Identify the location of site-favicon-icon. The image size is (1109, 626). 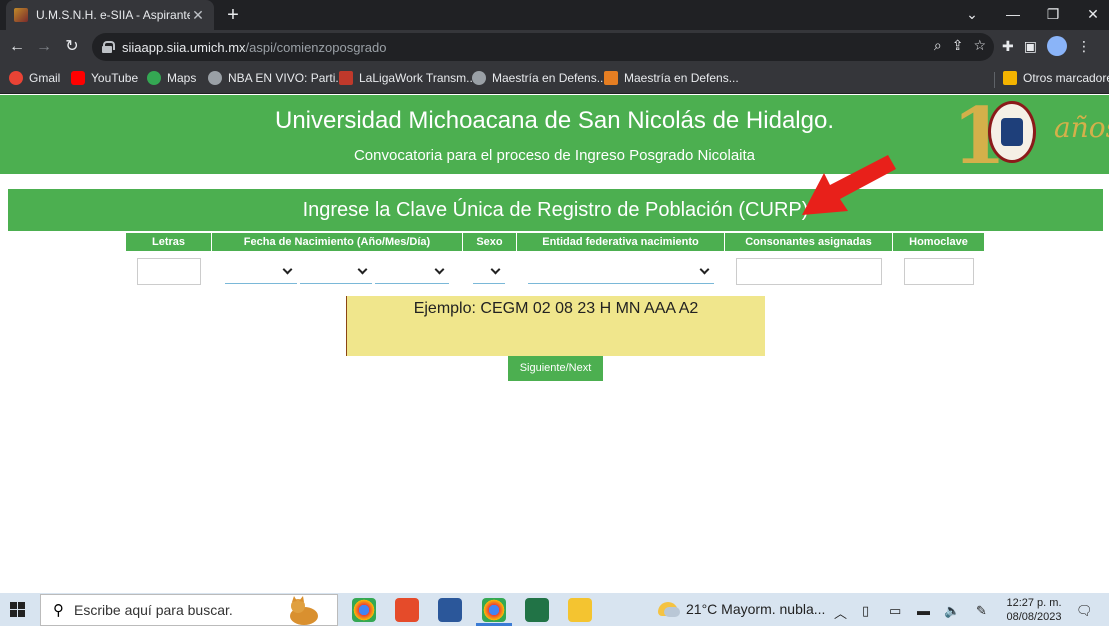
(21, 15).